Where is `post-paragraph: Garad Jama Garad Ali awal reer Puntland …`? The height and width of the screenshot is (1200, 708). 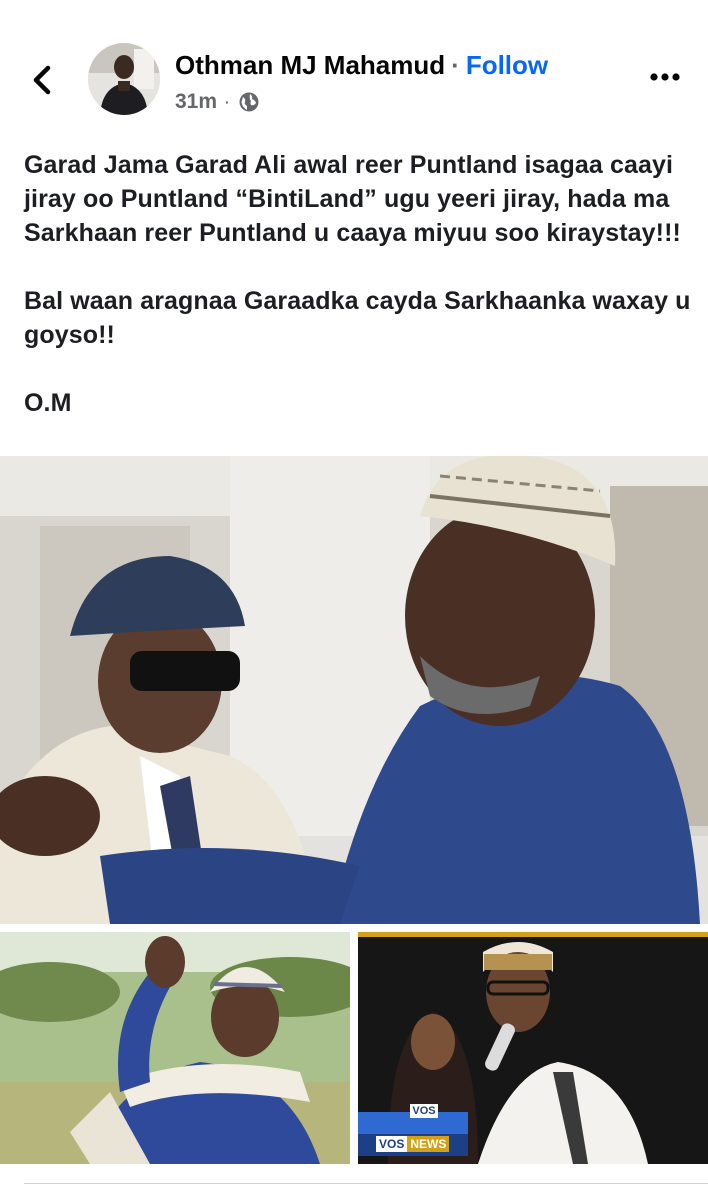
post-paragraph: Garad Jama Garad Ali awal reer Puntland … is located at coordinates (352, 199).